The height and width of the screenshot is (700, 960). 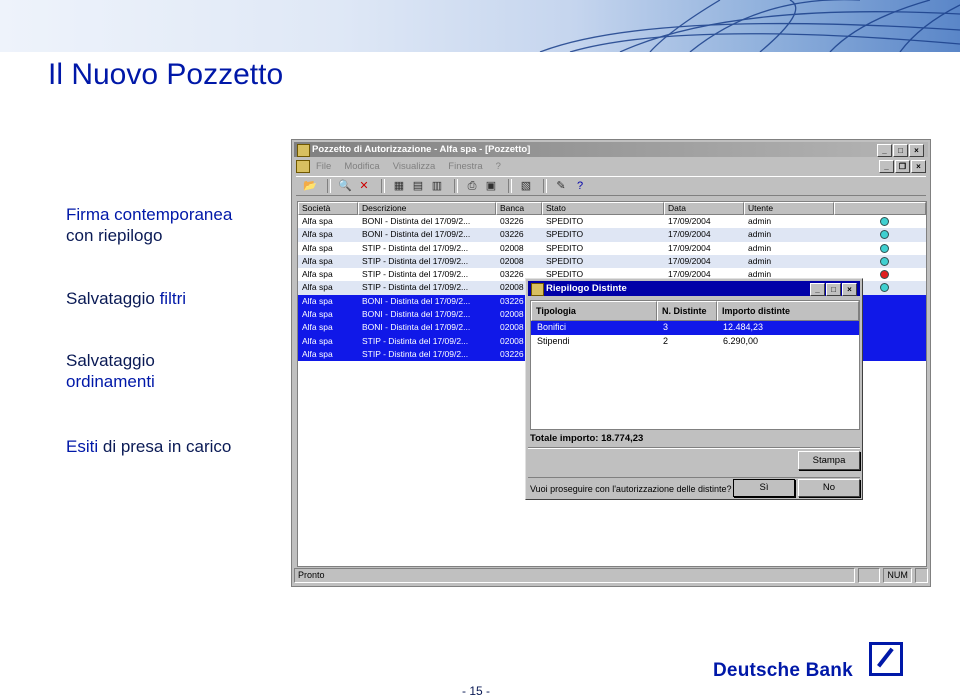 What do you see at coordinates (704, 208) in the screenshot?
I see `column-header-data: Data` at bounding box center [704, 208].